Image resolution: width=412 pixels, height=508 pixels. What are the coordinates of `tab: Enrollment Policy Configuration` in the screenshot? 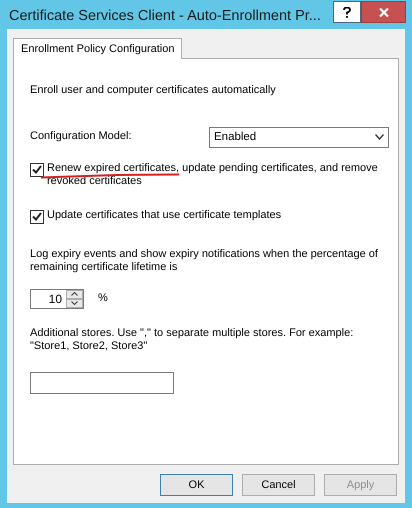 It's located at (97, 48).